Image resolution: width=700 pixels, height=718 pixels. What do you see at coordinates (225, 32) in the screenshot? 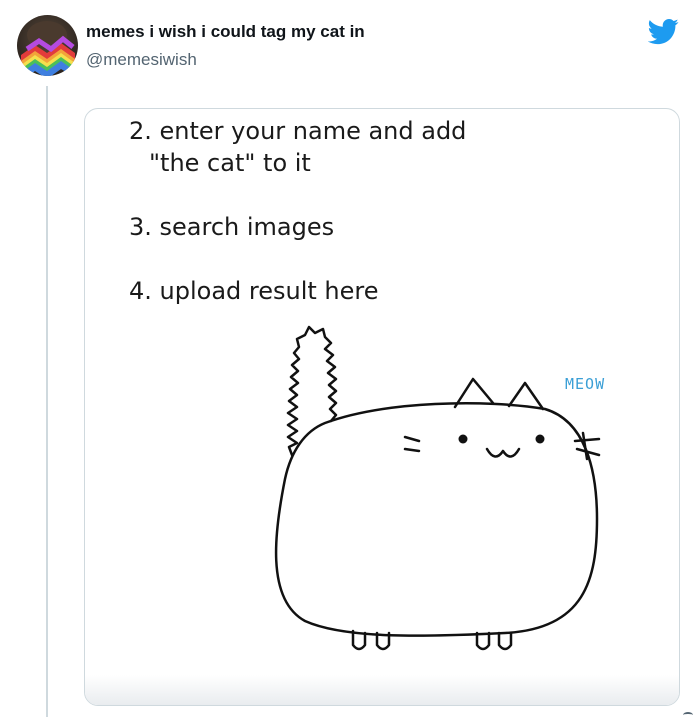
I see `display-name: memes i wish i could tag my cat in` at bounding box center [225, 32].